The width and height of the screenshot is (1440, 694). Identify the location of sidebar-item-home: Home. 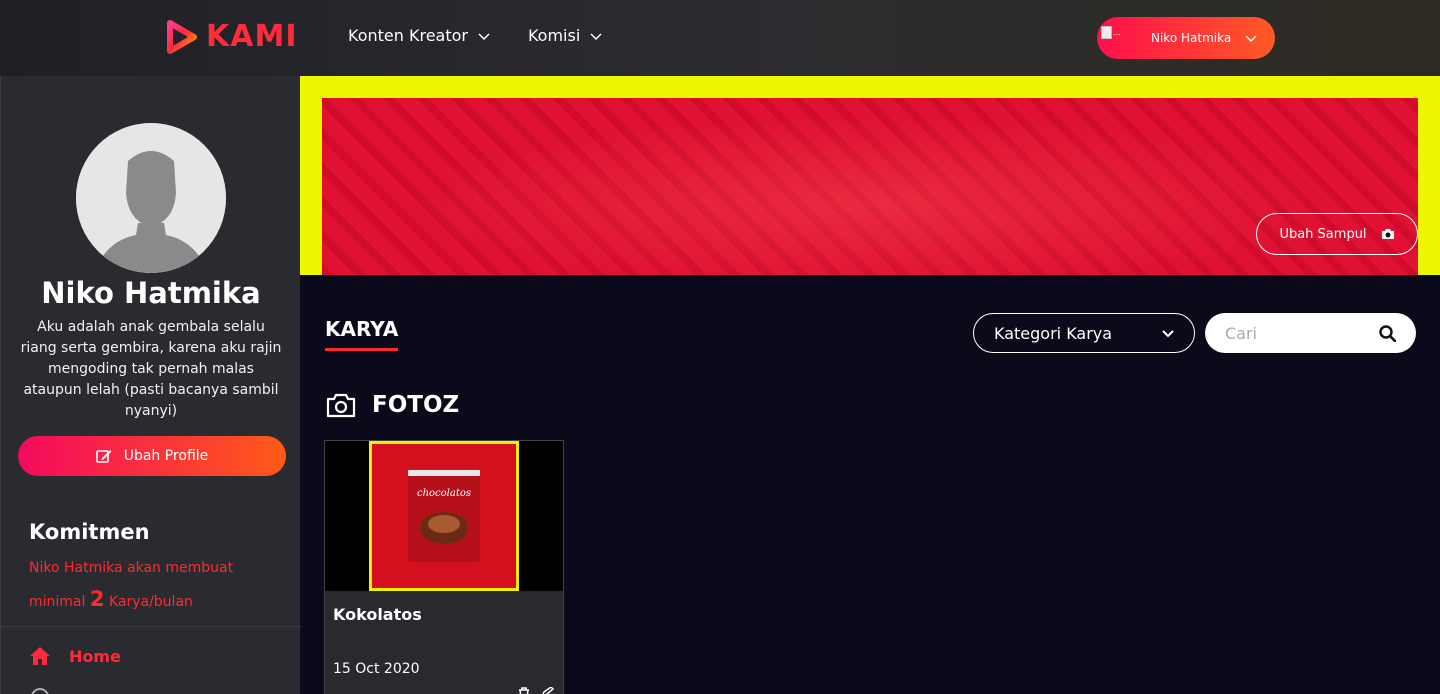
(75, 656).